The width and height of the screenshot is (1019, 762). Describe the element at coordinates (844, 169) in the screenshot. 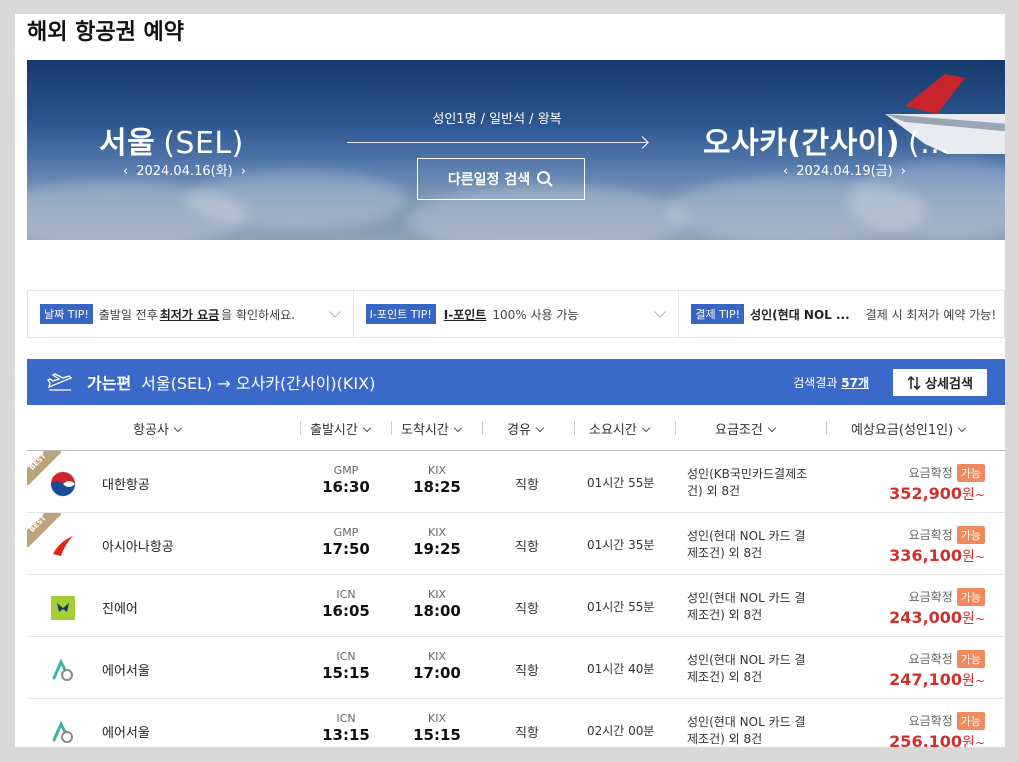

I see `destination-date: ‹2024.04.19(금)›` at that location.